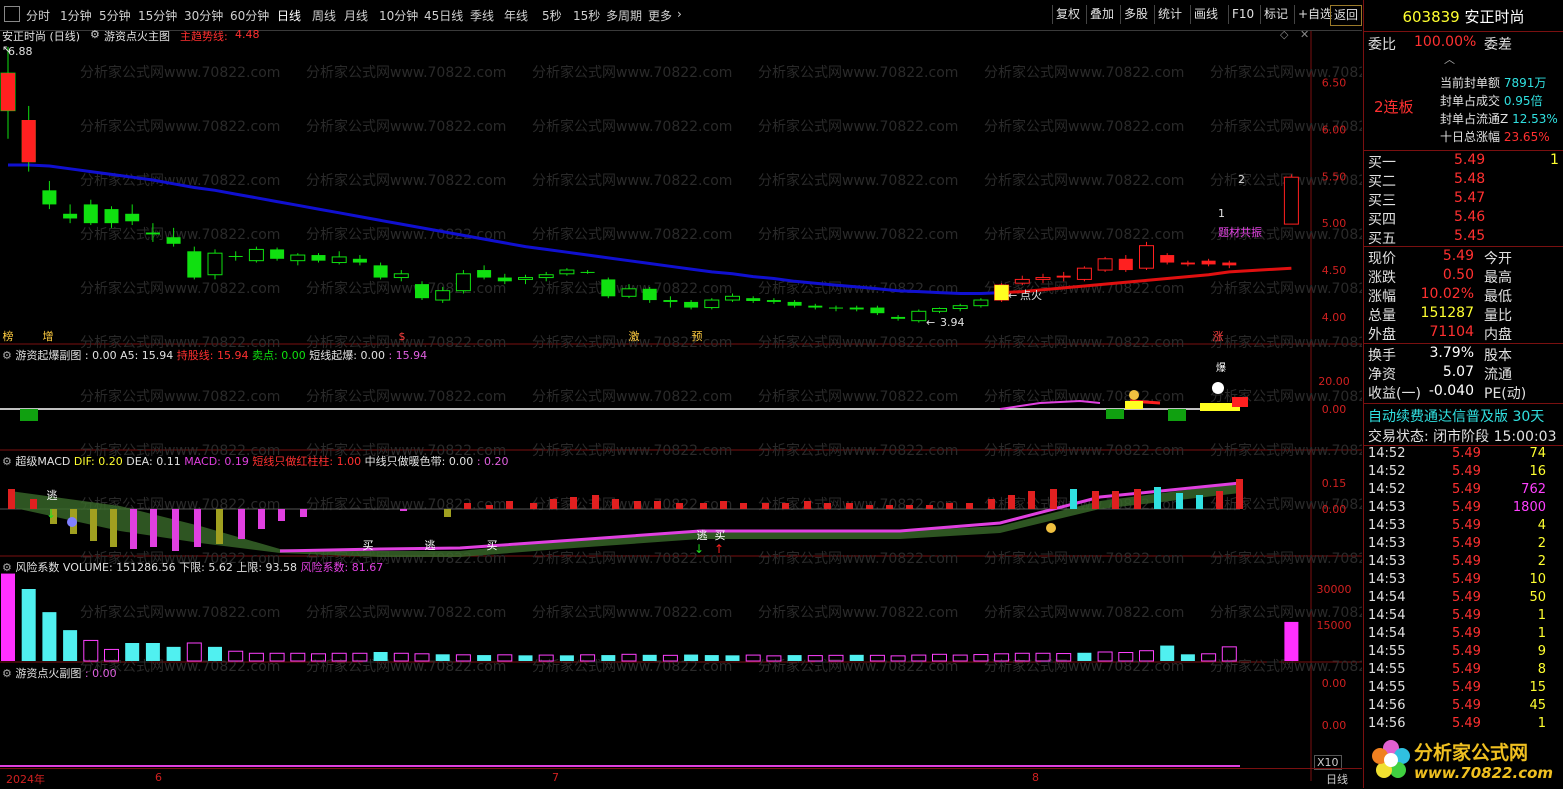 The height and width of the screenshot is (789, 1563). What do you see at coordinates (12, 14) in the screenshot?
I see `menu-icon` at bounding box center [12, 14].